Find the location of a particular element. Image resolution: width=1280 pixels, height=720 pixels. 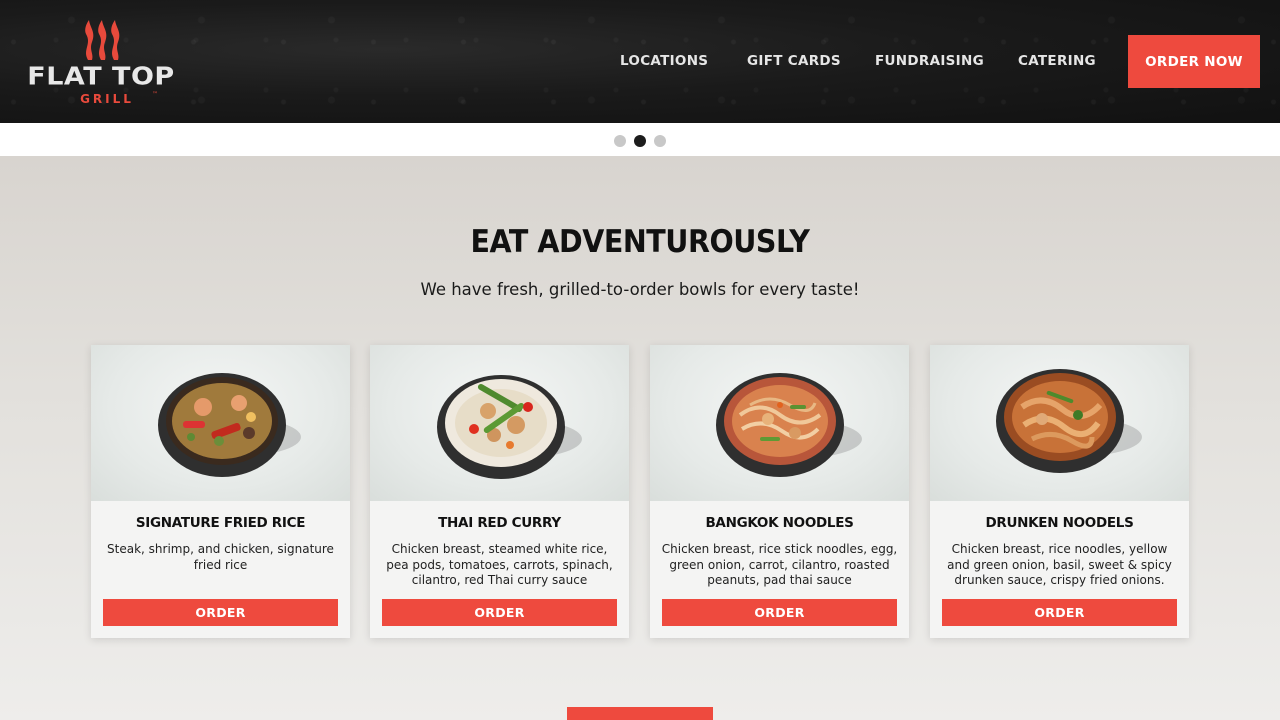

nav-locations: LOCATIONS is located at coordinates (664, 61).